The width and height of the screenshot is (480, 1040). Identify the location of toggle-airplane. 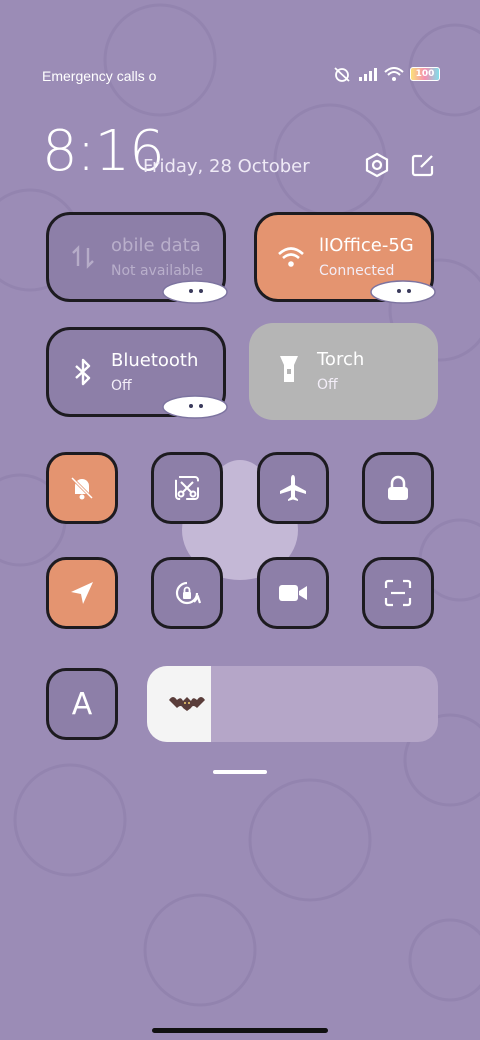
(293, 488).